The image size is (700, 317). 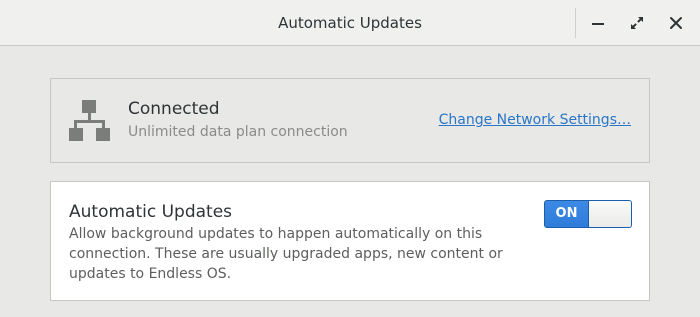 I want to click on maximize-button, so click(x=637, y=23).